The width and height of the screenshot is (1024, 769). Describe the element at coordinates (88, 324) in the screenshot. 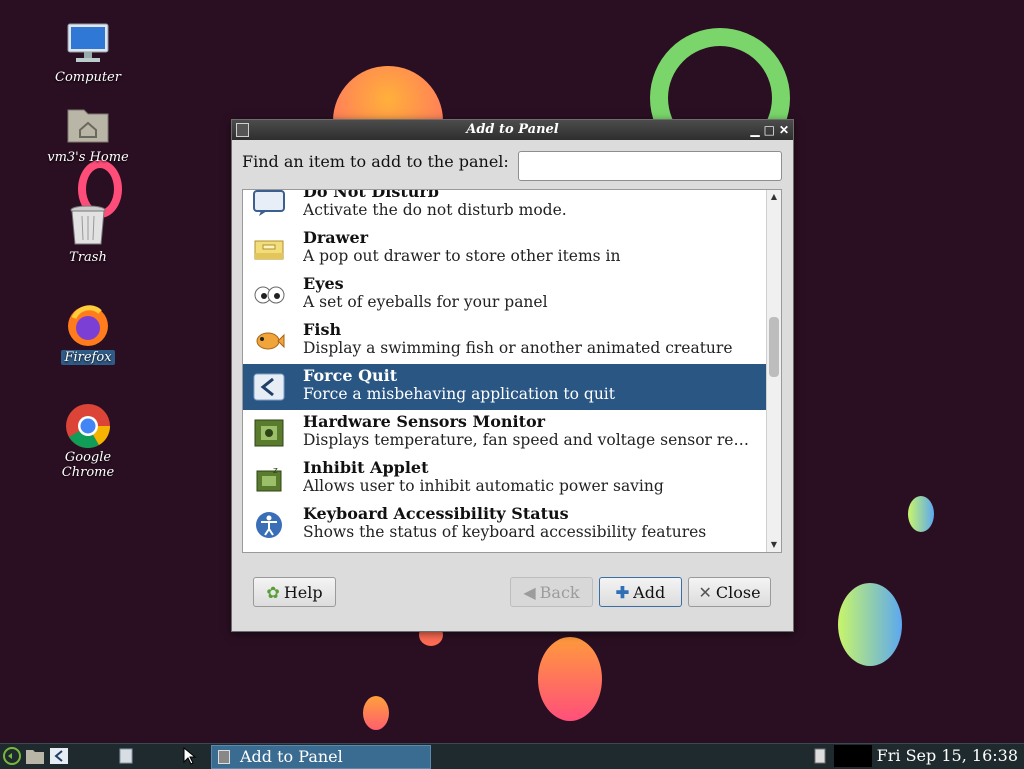

I see `firefox-icon` at that location.